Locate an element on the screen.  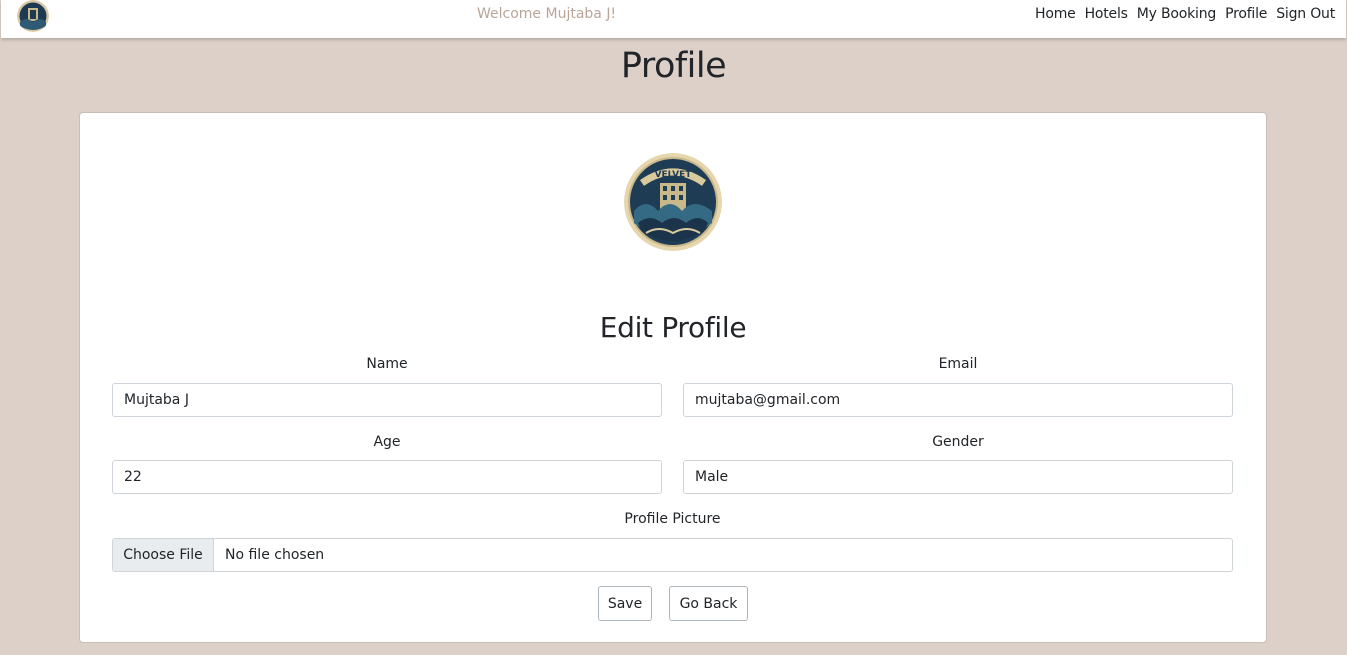
go-back-button: Go Back is located at coordinates (708, 603).